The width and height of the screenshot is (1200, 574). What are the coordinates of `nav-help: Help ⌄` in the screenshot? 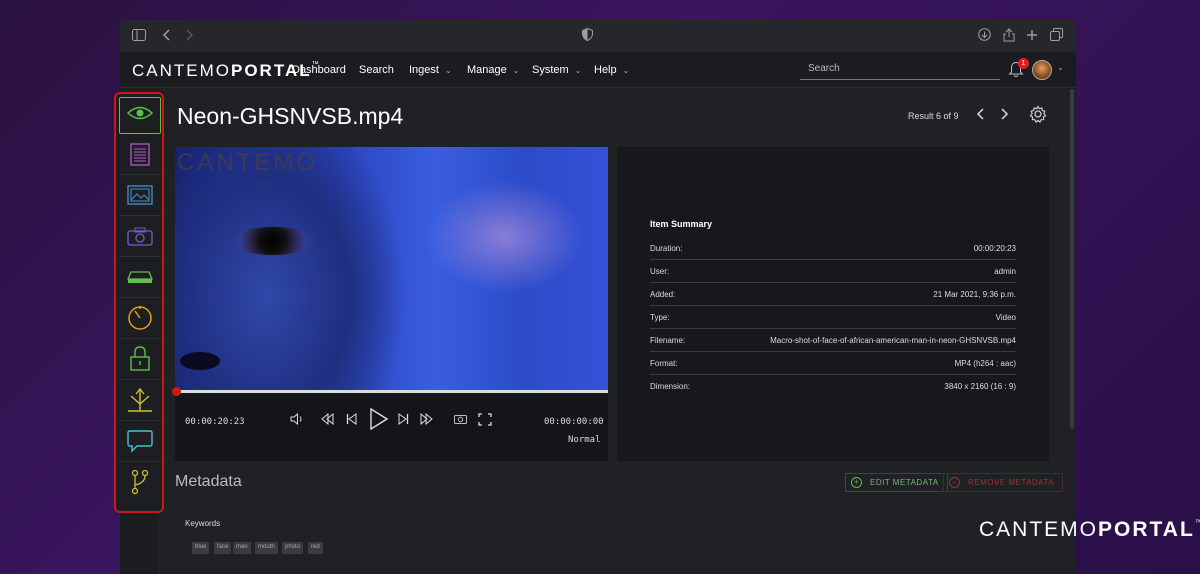 It's located at (611, 70).